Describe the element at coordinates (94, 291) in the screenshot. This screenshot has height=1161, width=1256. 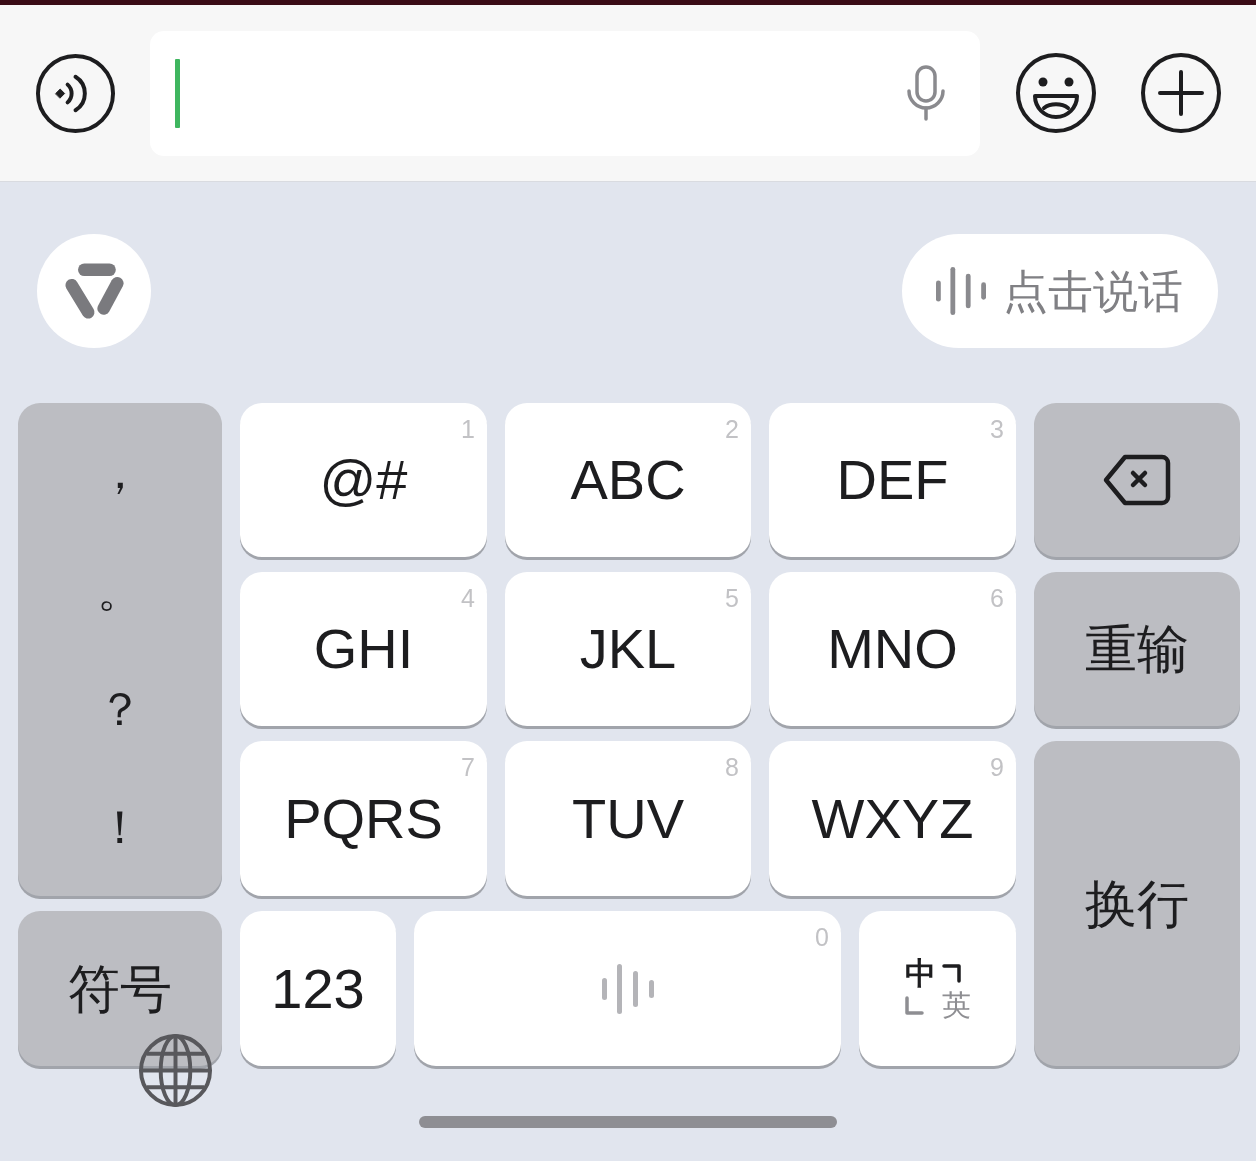
I see `logo-icon` at that location.